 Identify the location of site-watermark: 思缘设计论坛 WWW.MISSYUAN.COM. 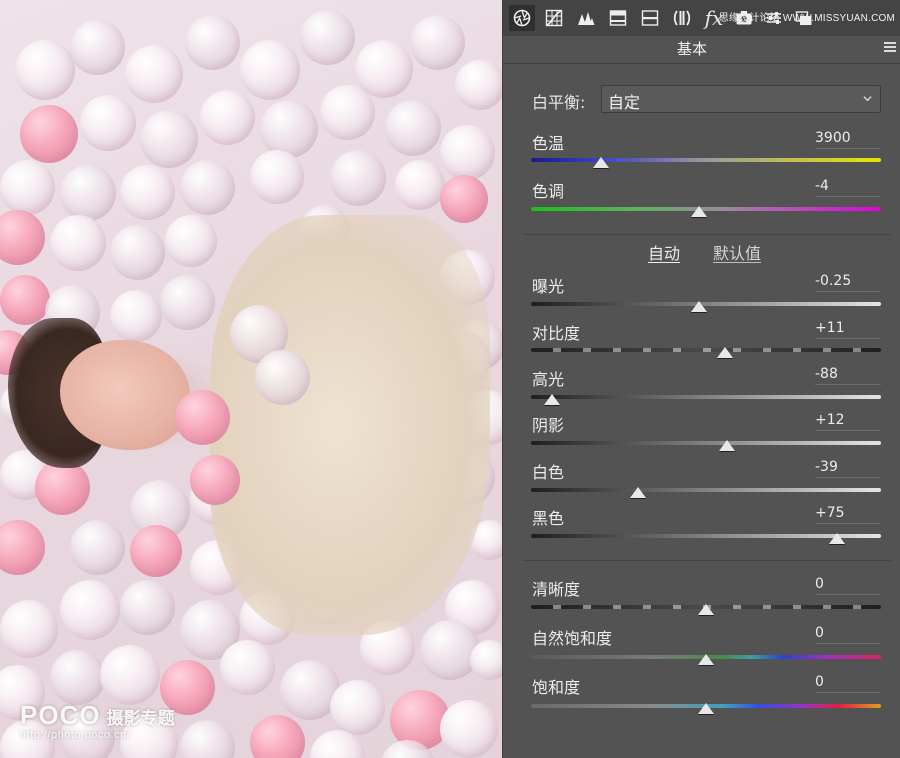
(806, 18).